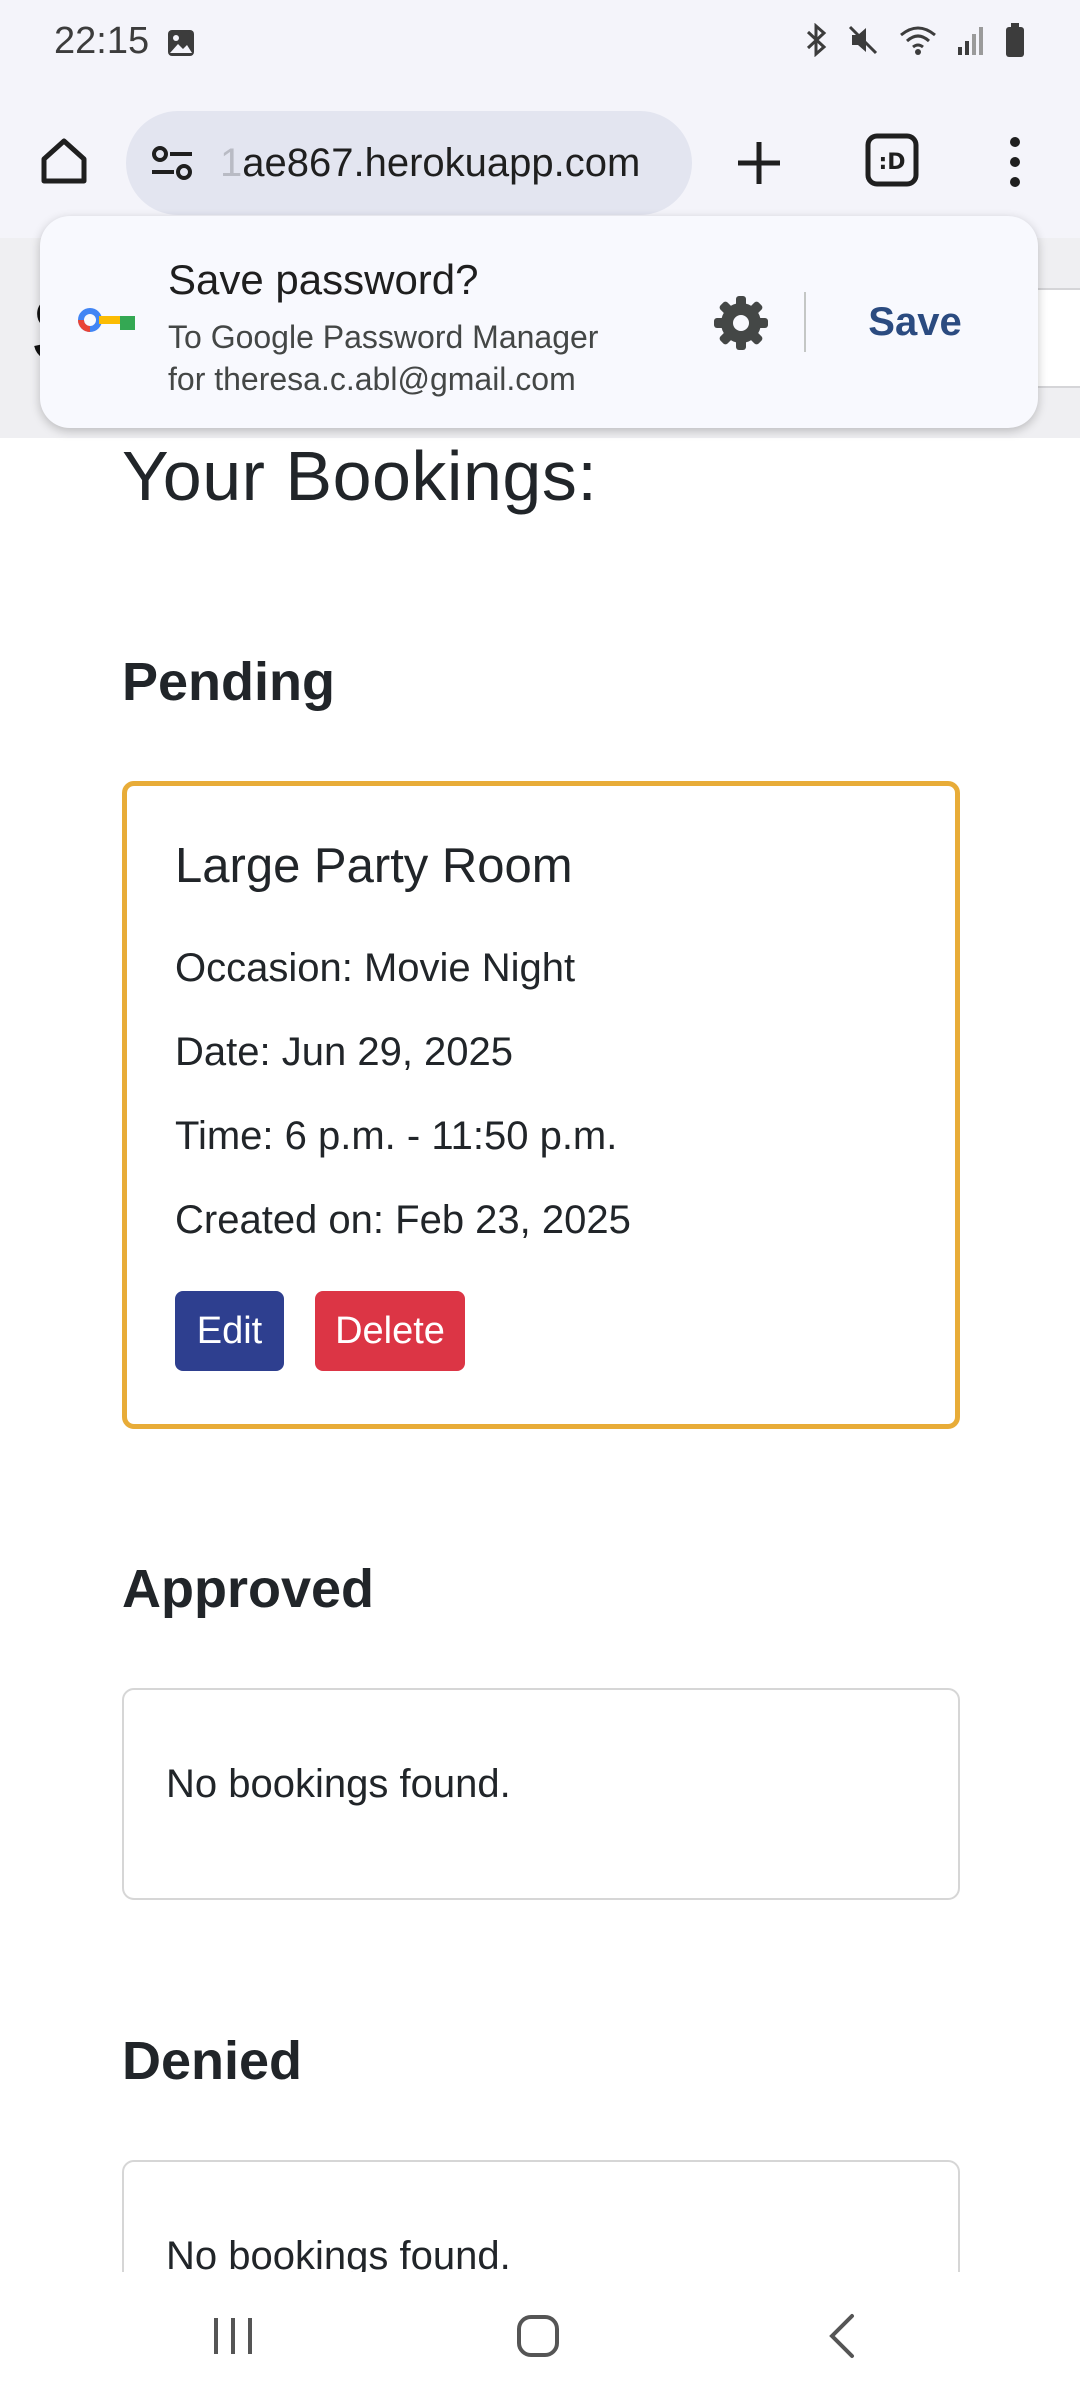 The image size is (1080, 2400). I want to click on signal-icon, so click(970, 41).